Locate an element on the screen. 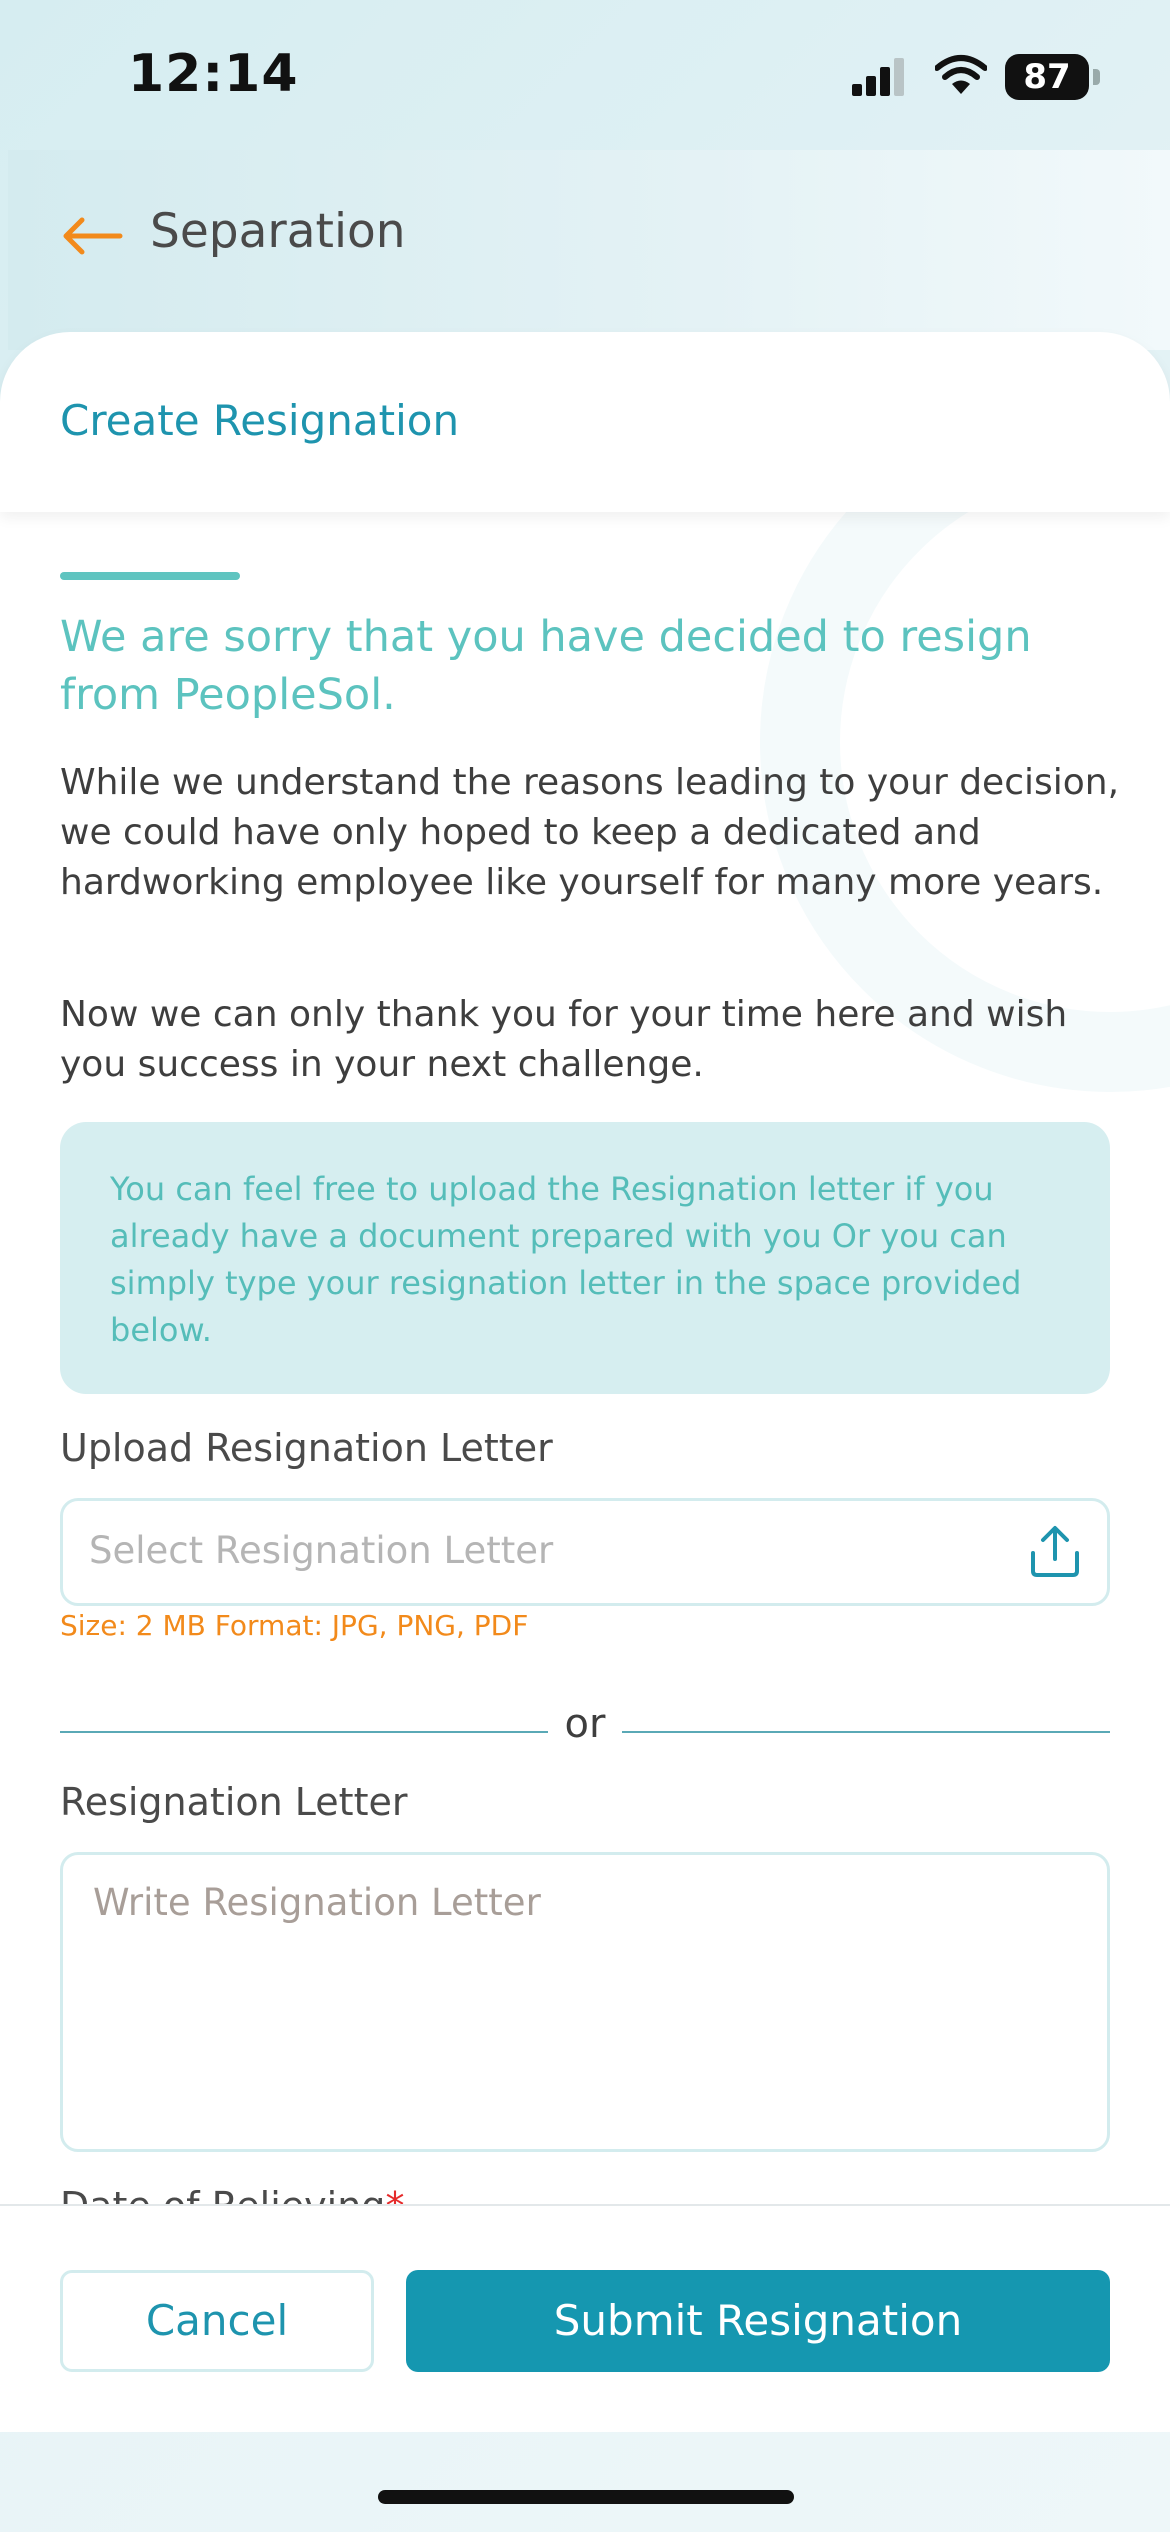 The height and width of the screenshot is (2532, 1170). resignation-letter-placeholder: Write Resignation Letter is located at coordinates (317, 1902).